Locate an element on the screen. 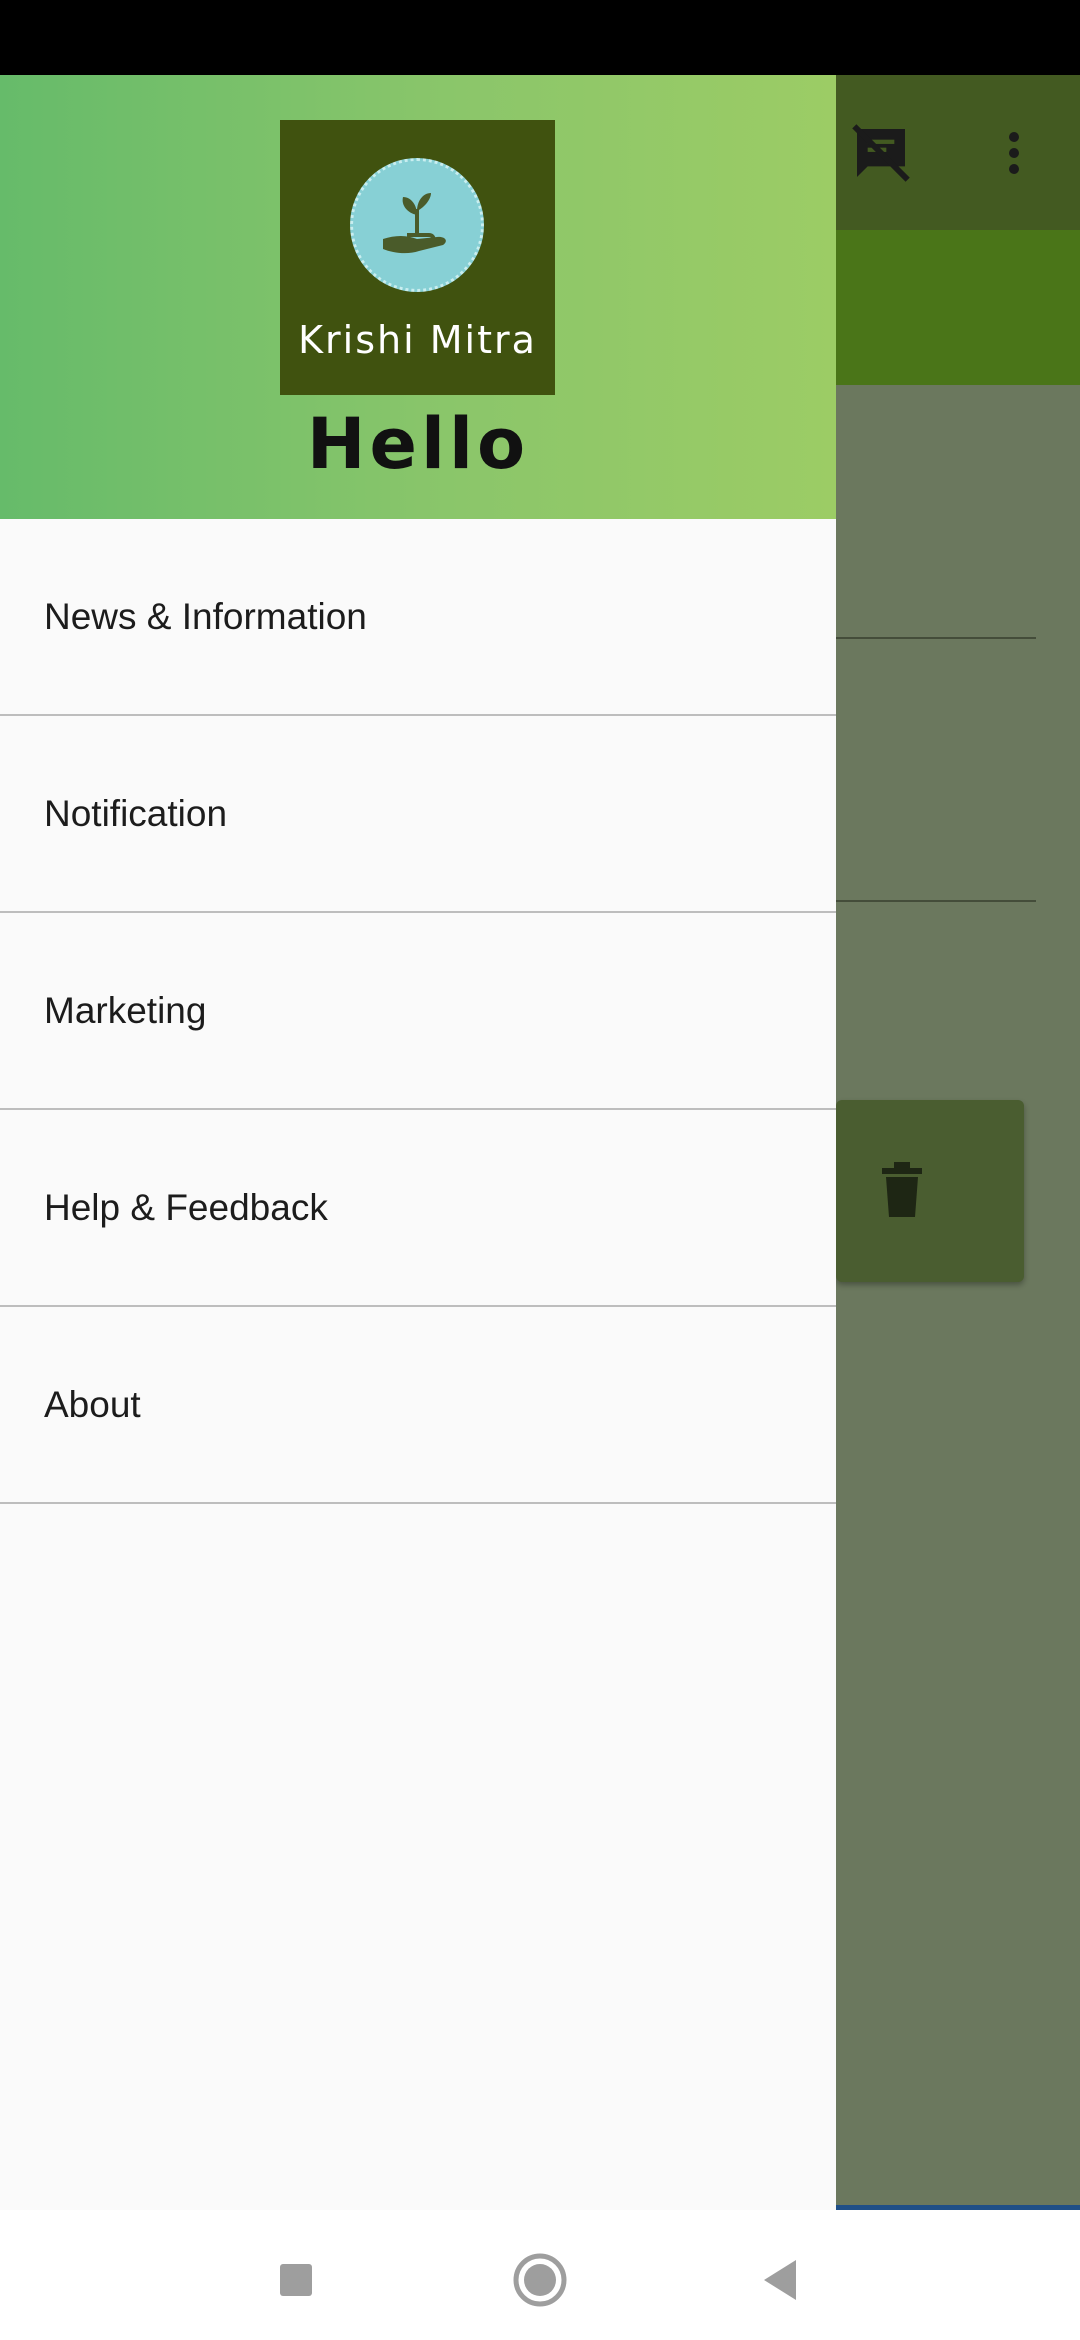  recents-square-icon is located at coordinates (296, 2280).